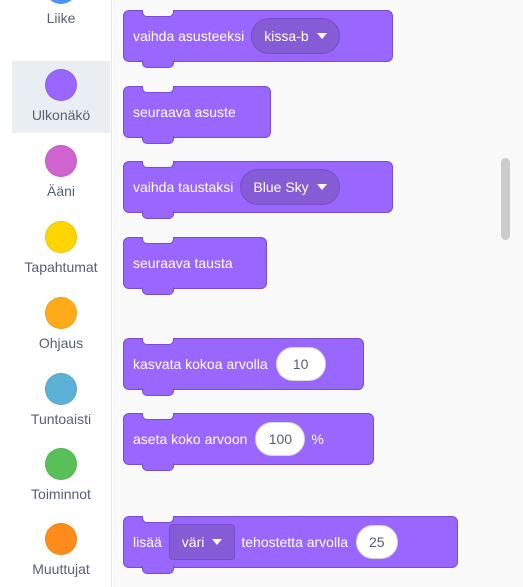  I want to click on category-aani: Ääni, so click(61, 173).